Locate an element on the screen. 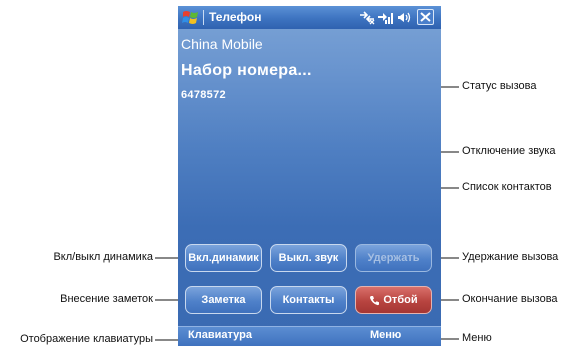 The height and width of the screenshot is (350, 572). status-bar: Телефон is located at coordinates (309, 17).